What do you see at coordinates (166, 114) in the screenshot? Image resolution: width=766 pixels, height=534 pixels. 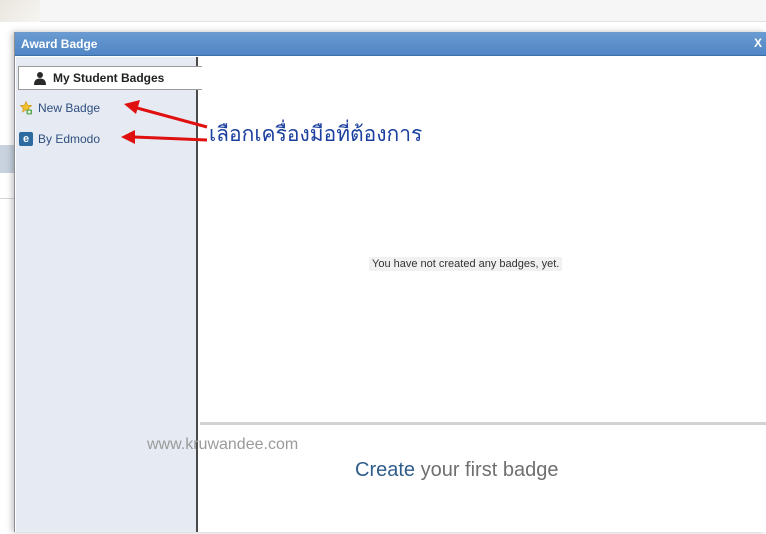 I see `annotation-arrow-new-badge` at bounding box center [166, 114].